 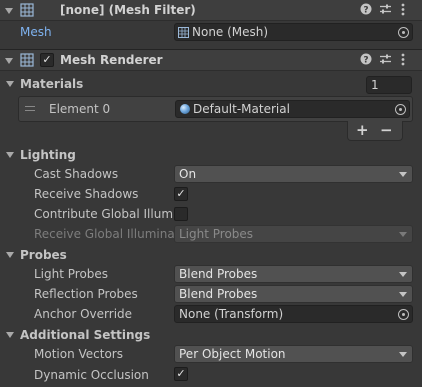 What do you see at coordinates (375, 131) in the screenshot?
I see `list-add-remove-buttons: + −` at bounding box center [375, 131].